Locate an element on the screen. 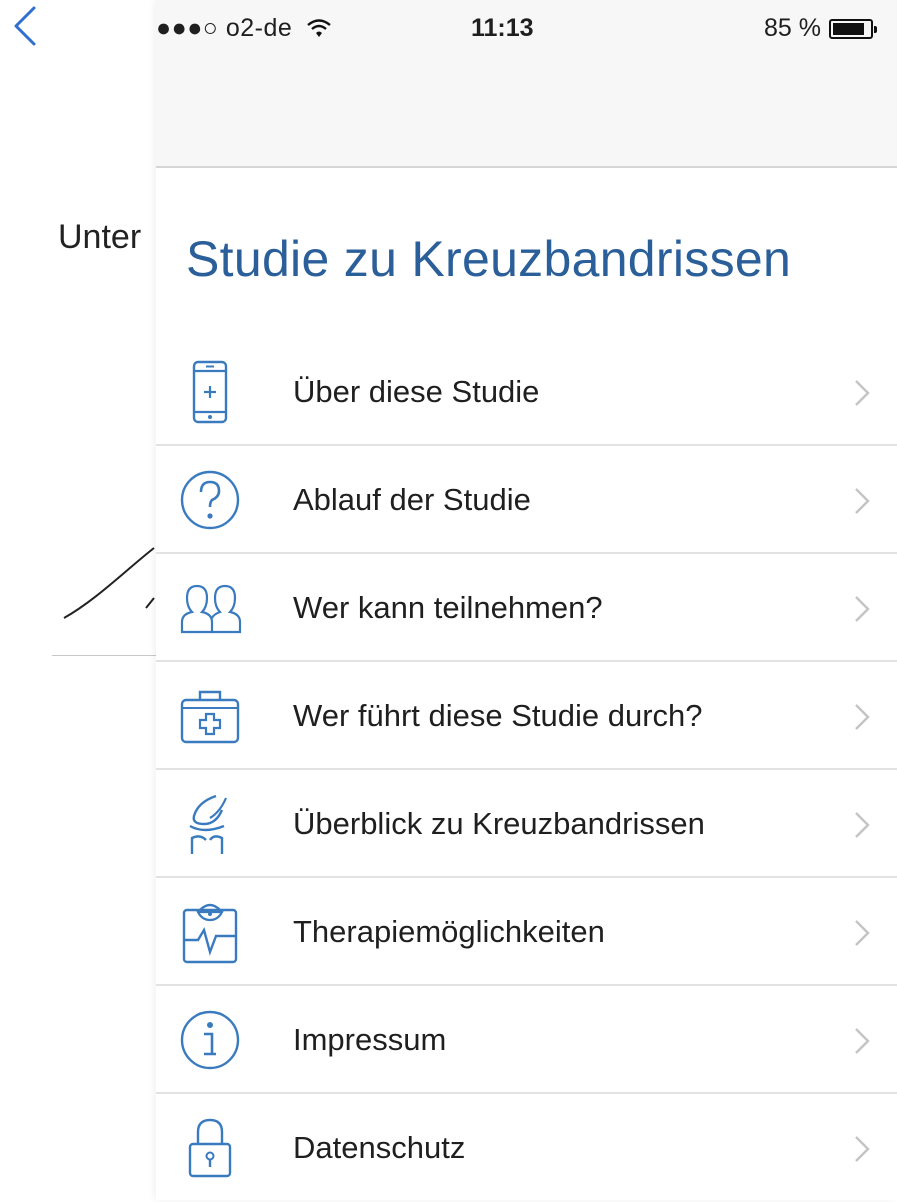 This screenshot has width=897, height=1202. background-chart-curve is located at coordinates (109, 583).